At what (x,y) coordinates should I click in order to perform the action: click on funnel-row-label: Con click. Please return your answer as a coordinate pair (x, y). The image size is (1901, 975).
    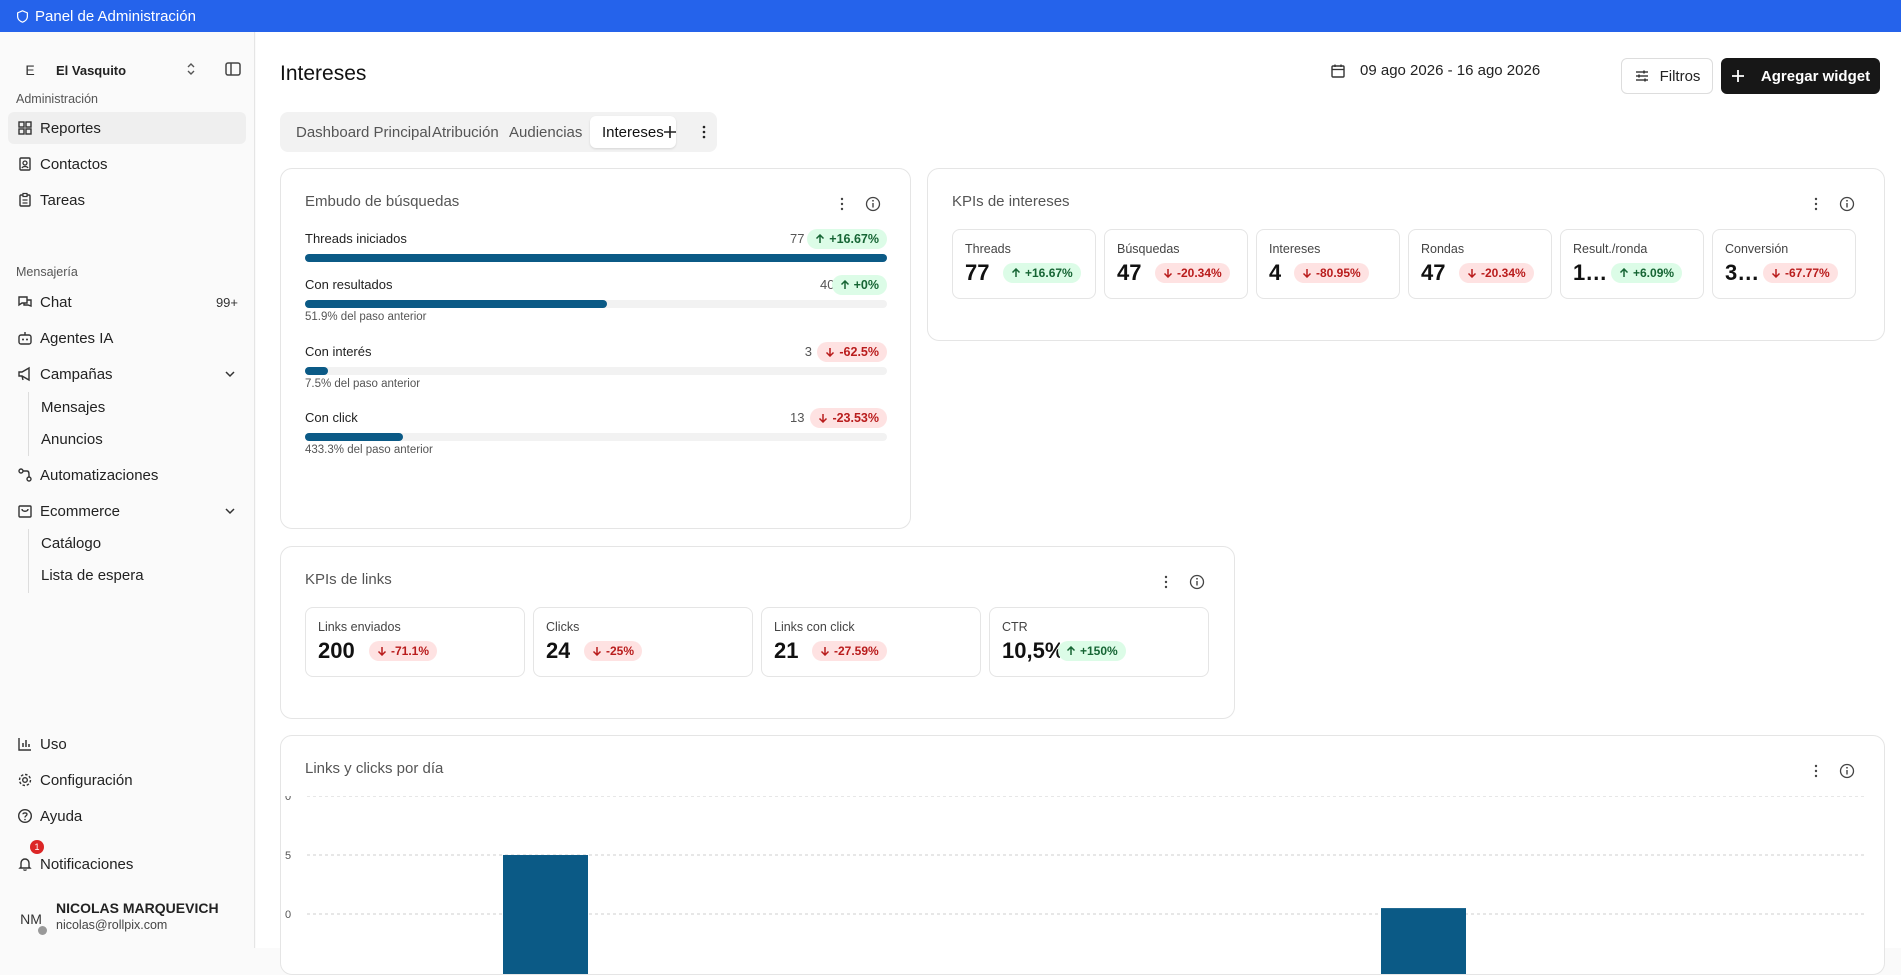
    Looking at the image, I should click on (331, 417).